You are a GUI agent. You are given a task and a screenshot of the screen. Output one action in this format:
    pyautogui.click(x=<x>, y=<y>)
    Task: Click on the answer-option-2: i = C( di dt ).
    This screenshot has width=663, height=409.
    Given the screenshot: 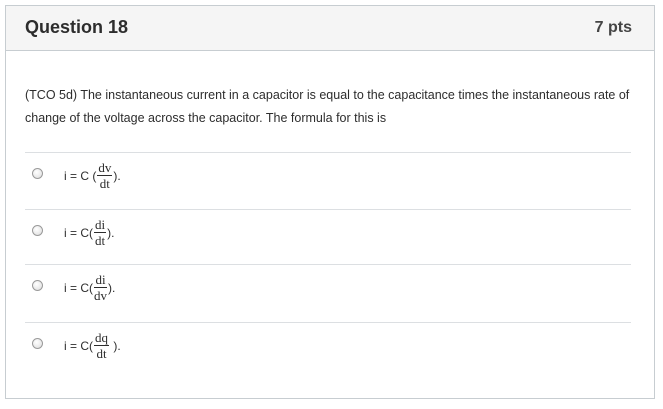 What is the action you would take?
    pyautogui.click(x=328, y=241)
    